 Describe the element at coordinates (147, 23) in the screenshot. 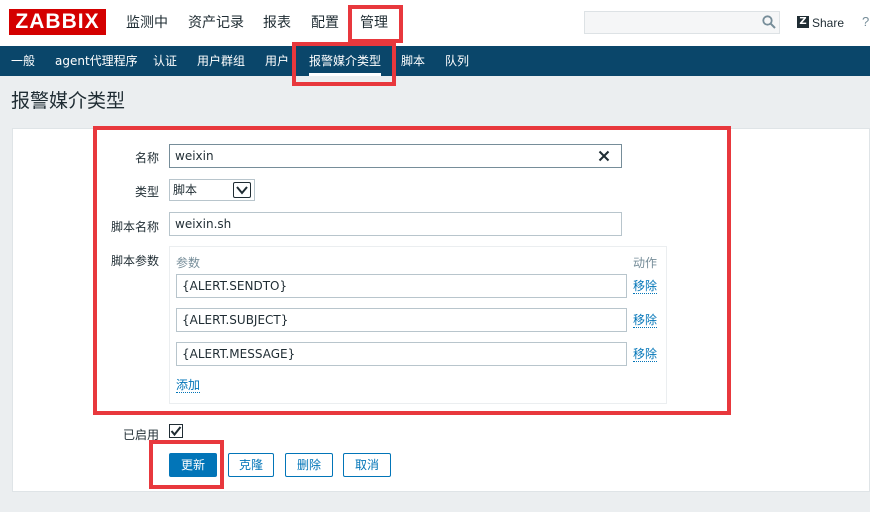

I see `menu-monitoring: 监测中` at that location.